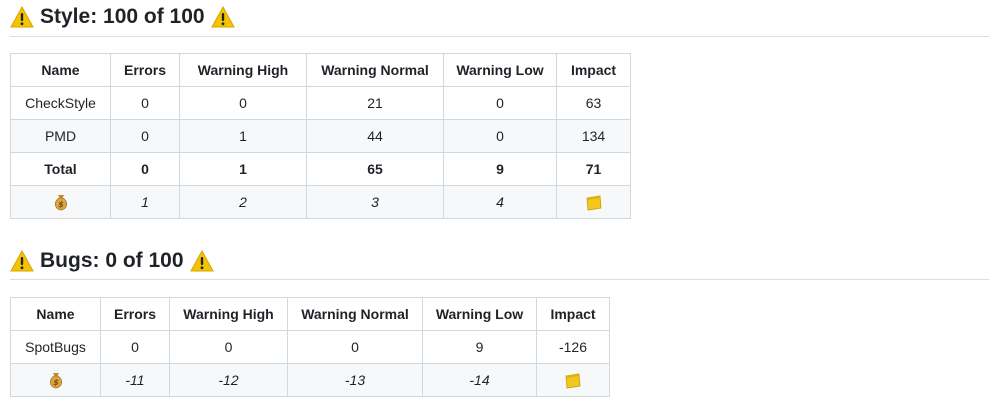 Image resolution: width=1002 pixels, height=410 pixels. What do you see at coordinates (60, 169) in the screenshot?
I see `row-name: Total` at bounding box center [60, 169].